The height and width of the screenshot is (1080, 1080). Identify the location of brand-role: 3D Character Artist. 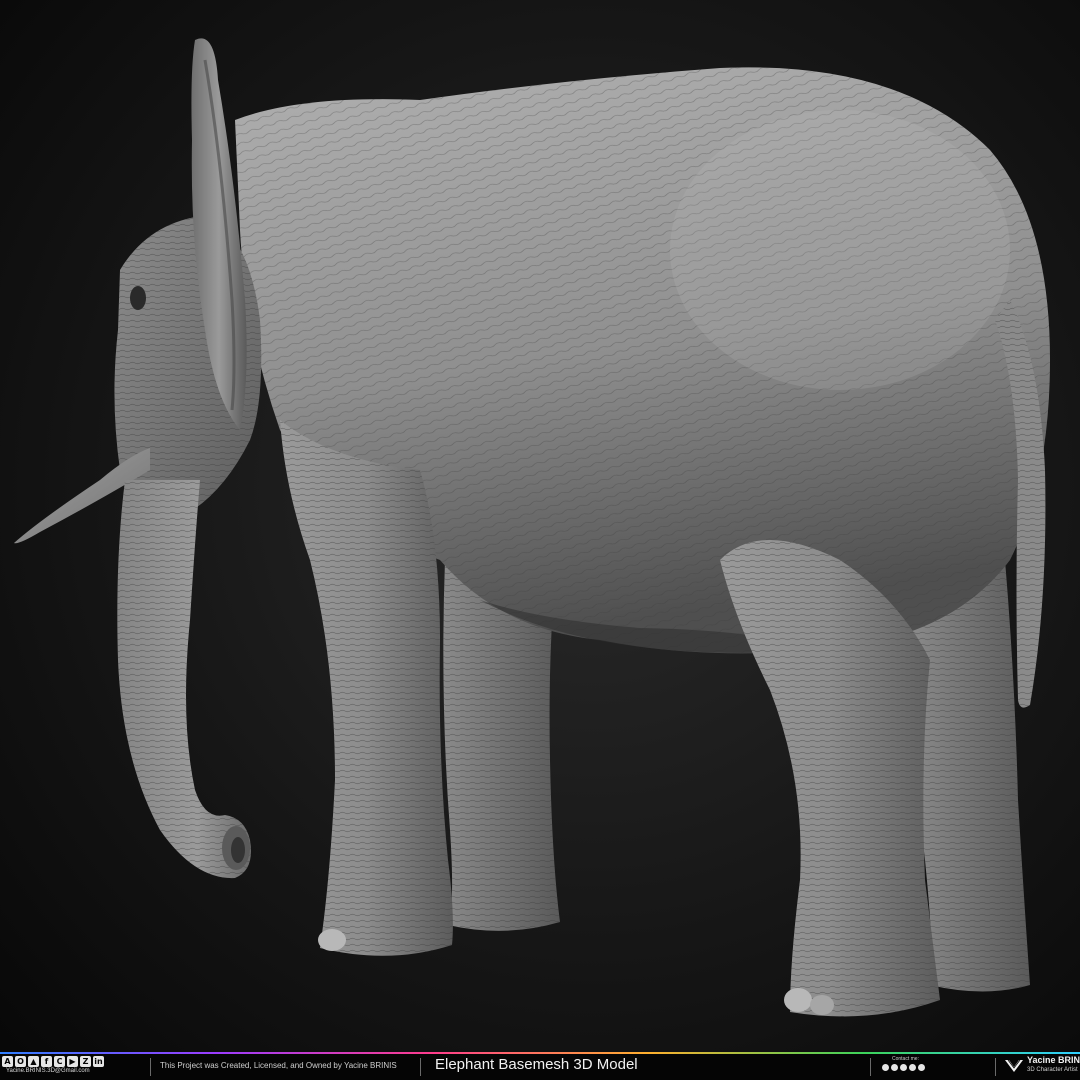
(1052, 1070).